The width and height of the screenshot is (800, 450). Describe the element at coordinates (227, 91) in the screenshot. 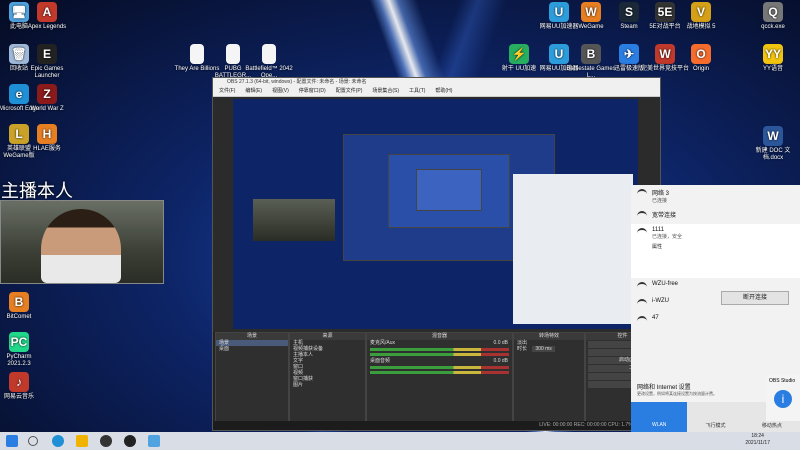

I see `menu-item: 文件(F)` at that location.